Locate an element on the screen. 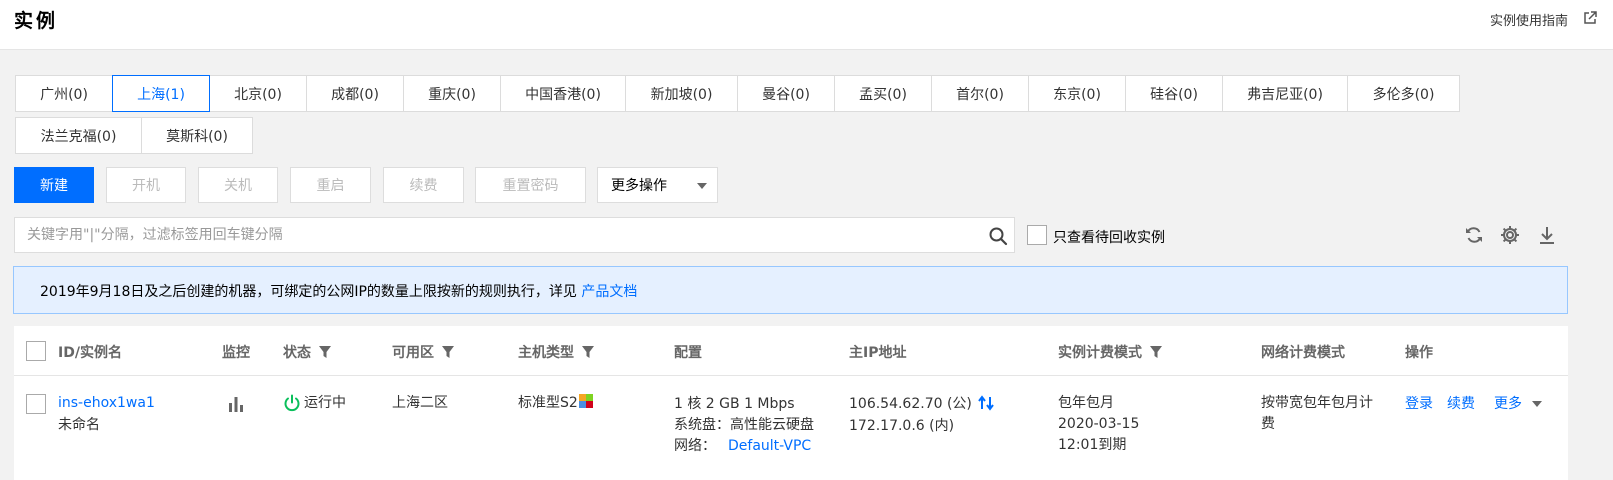 The image size is (1613, 480). product-doc-link: 产品文档 is located at coordinates (609, 292).